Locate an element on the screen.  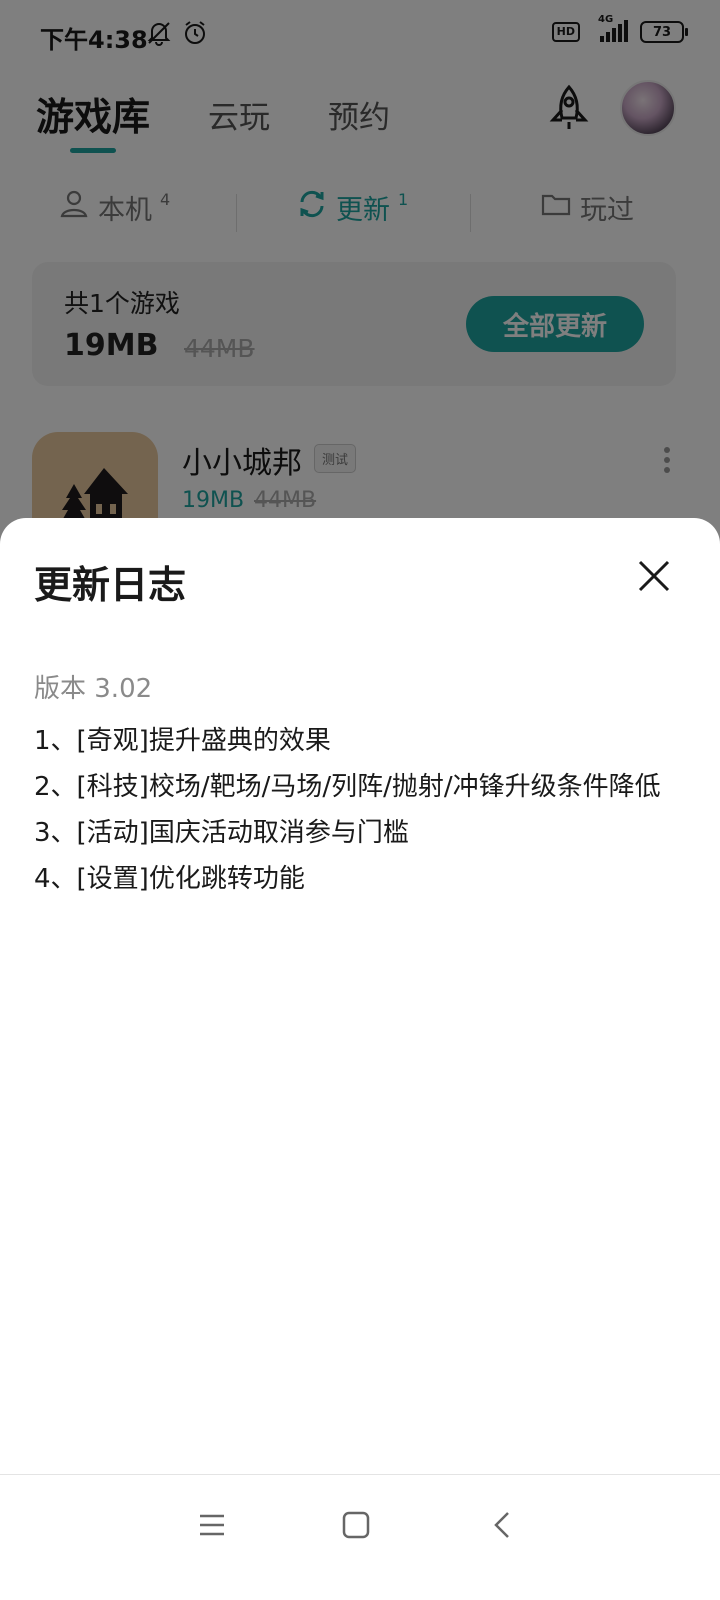
home-nav-icon is located at coordinates (356, 1525).